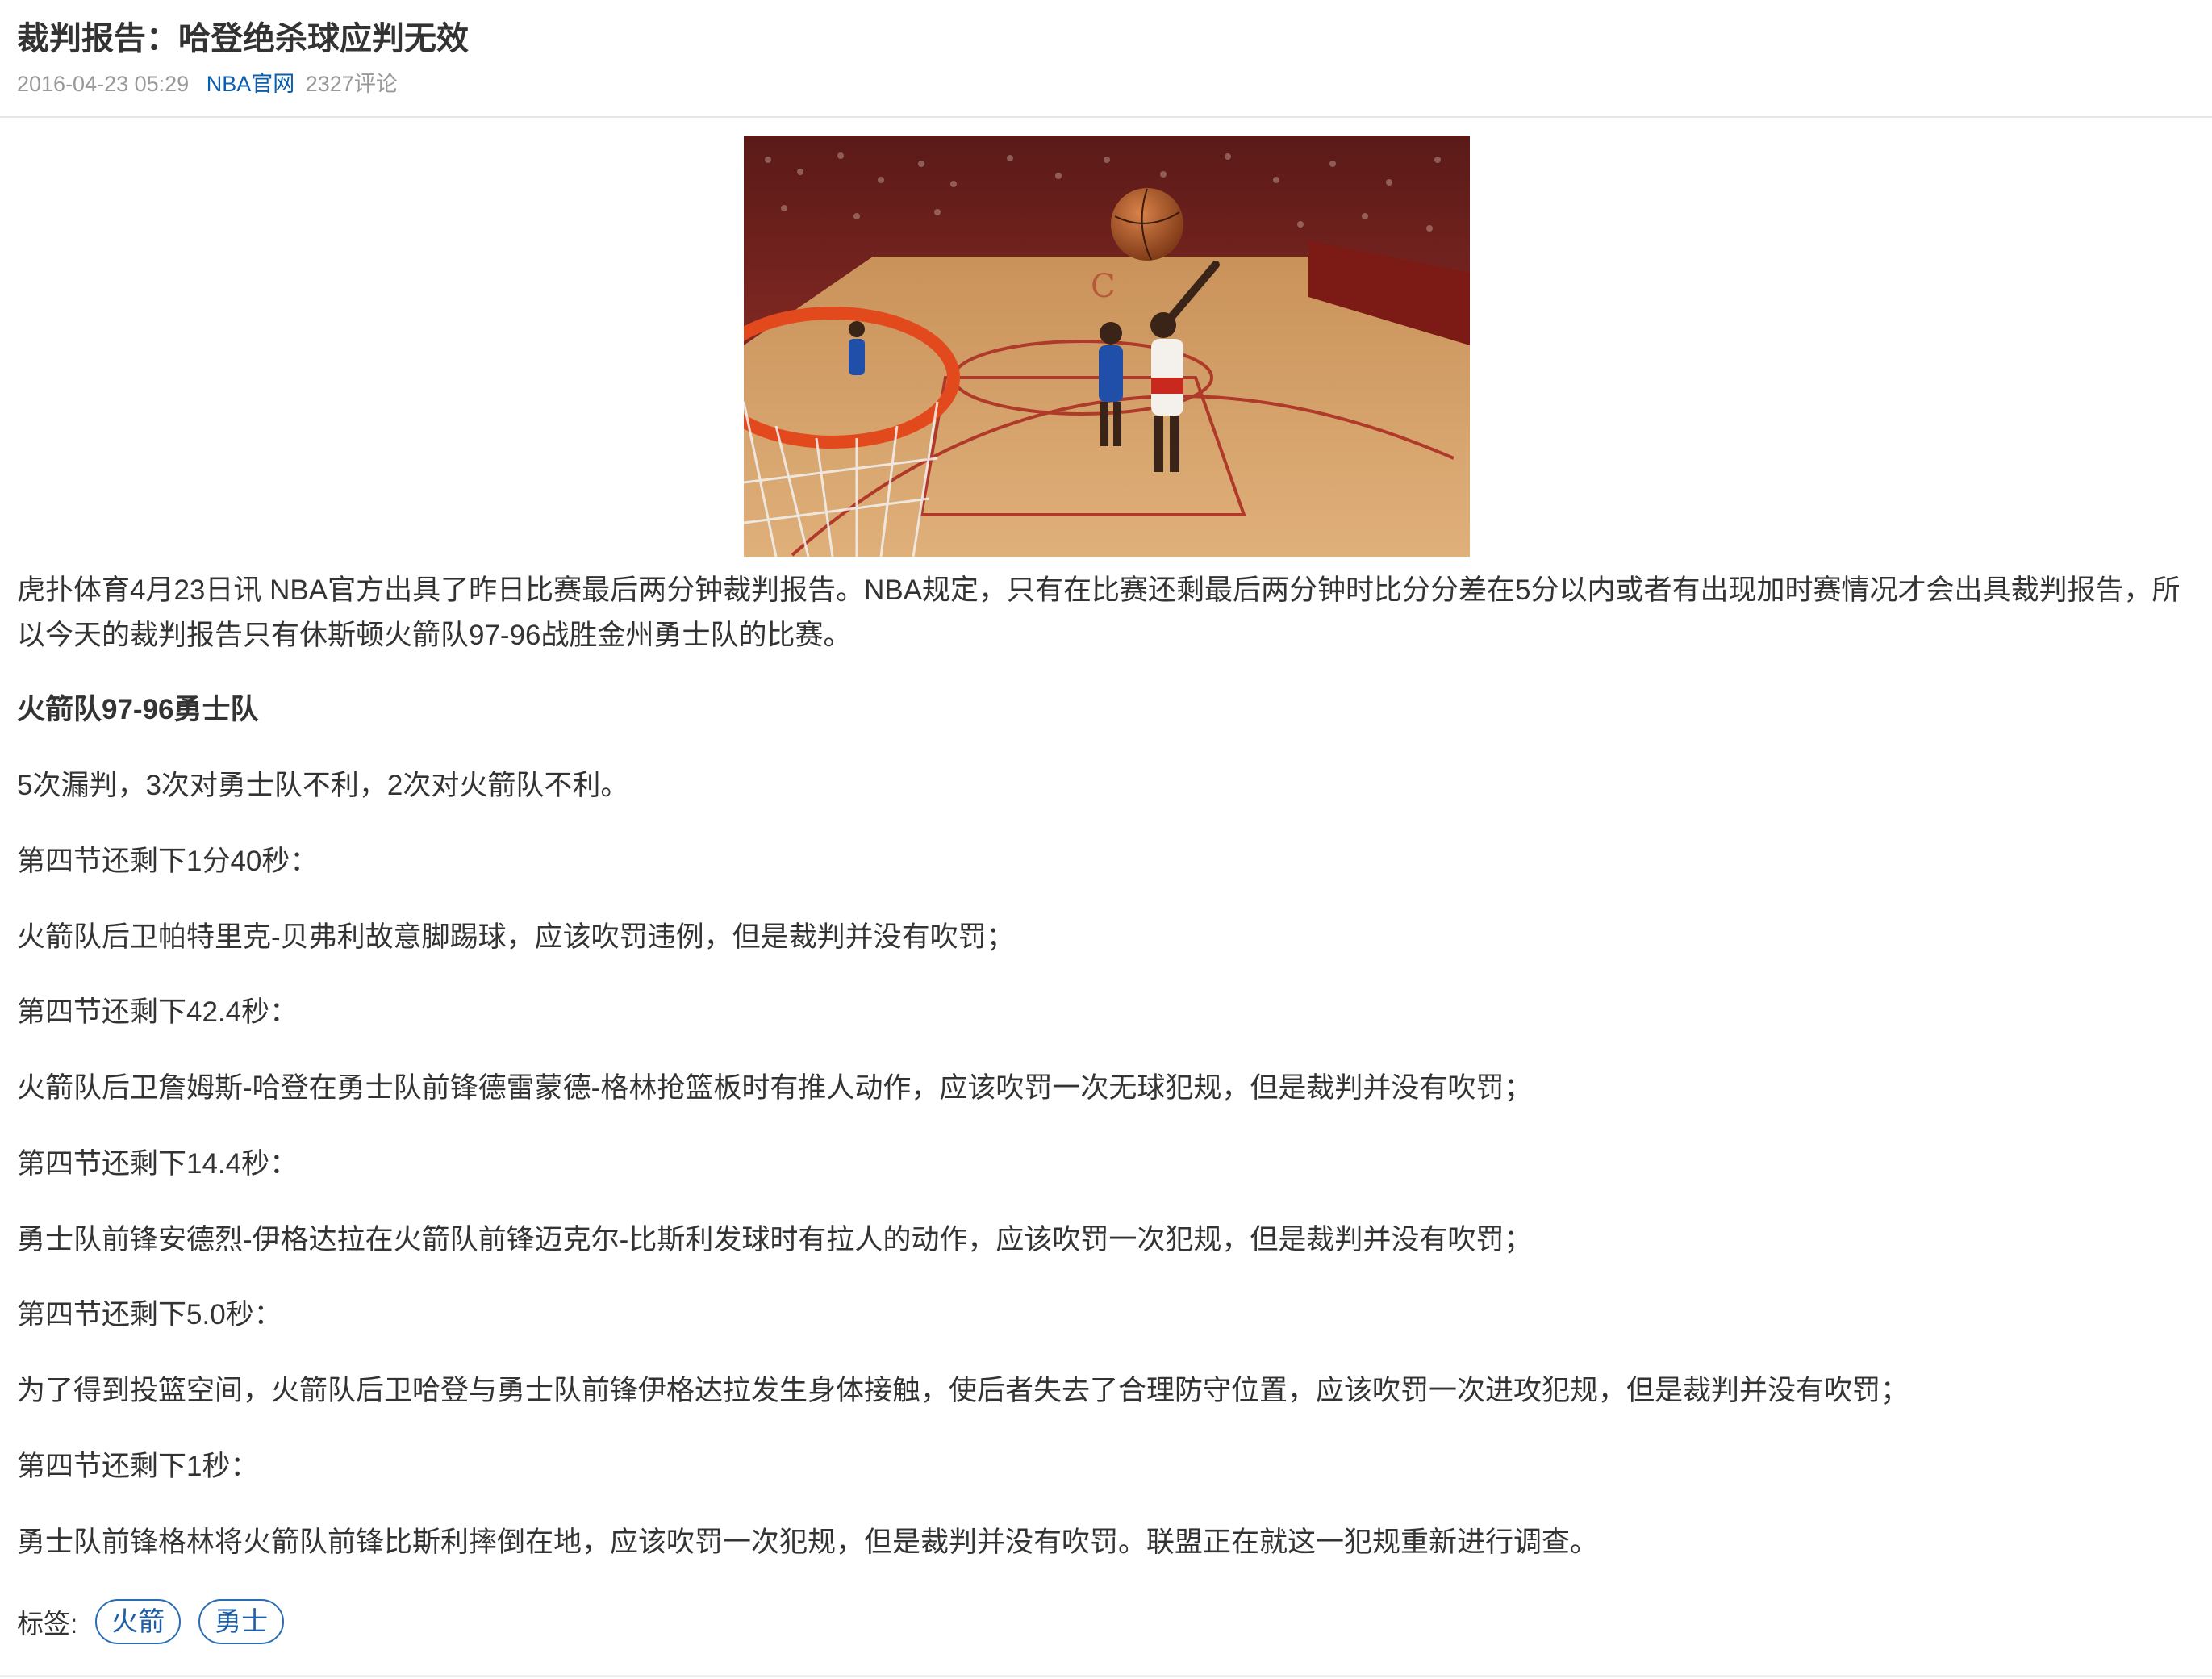 The image size is (2212, 1679). I want to click on article-meta: 2016-04-23 05:29 NBA官网 2327评论, so click(207, 84).